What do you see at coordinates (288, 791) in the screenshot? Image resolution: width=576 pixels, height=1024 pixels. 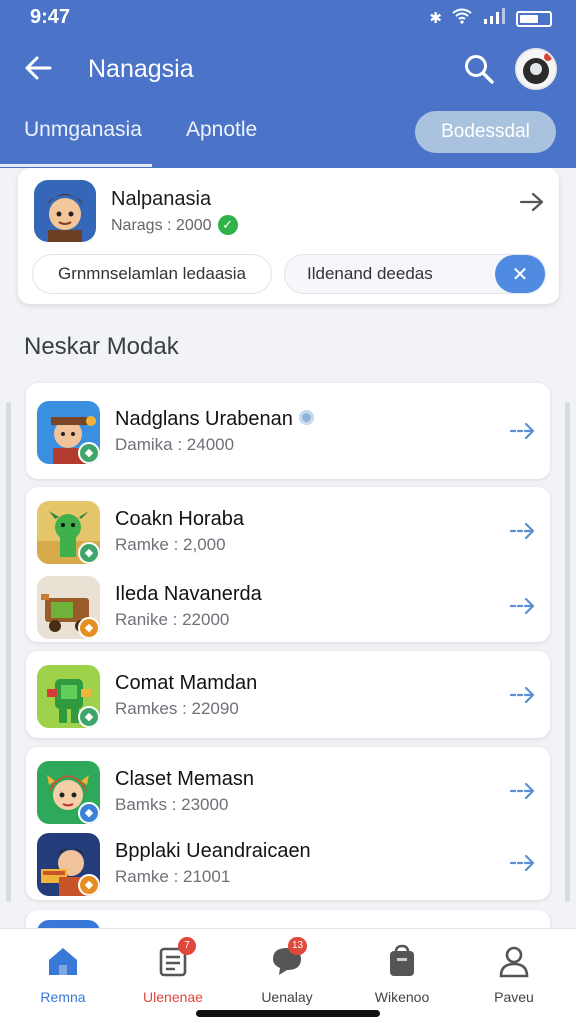 I see `list-item: ◆ Claset Memasn Bamks : 23000` at bounding box center [288, 791].